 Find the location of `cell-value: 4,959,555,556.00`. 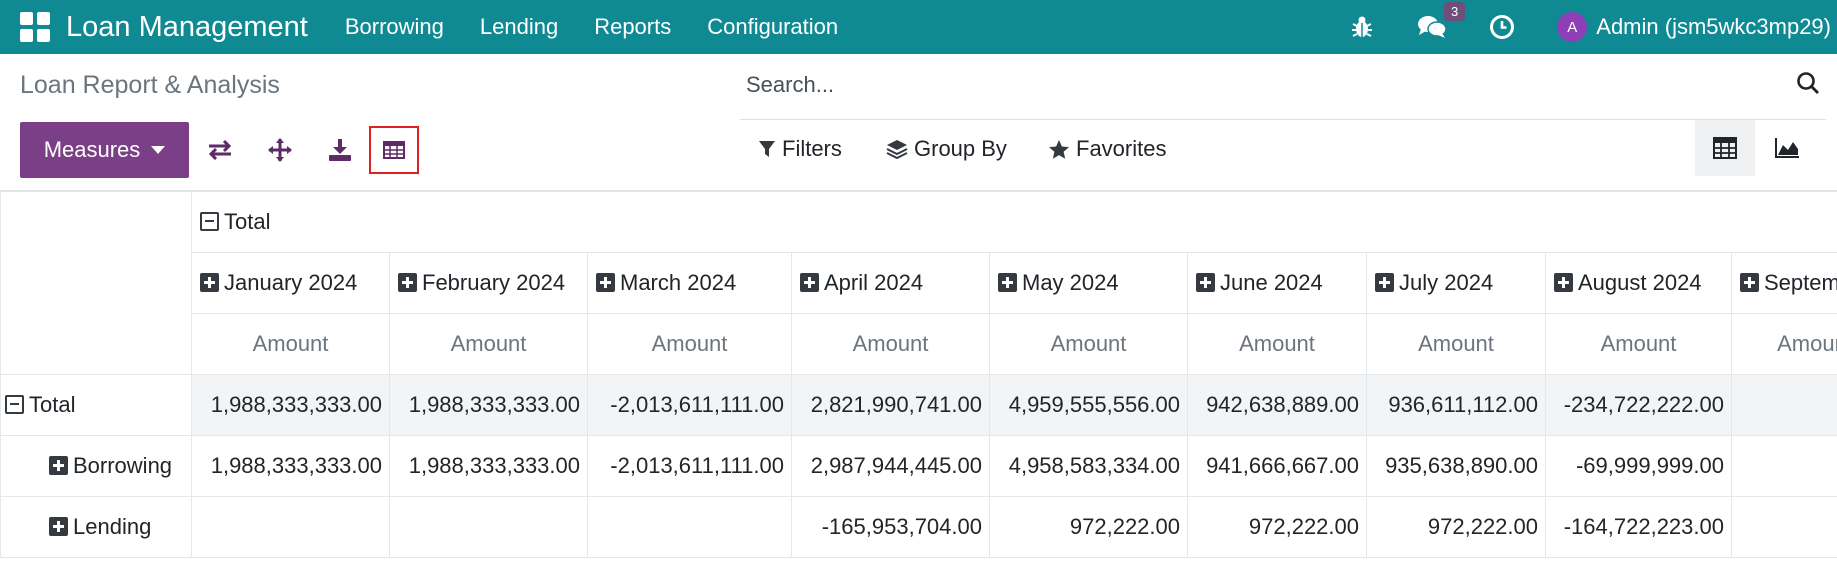

cell-value: 4,959,555,556.00 is located at coordinates (1088, 405).